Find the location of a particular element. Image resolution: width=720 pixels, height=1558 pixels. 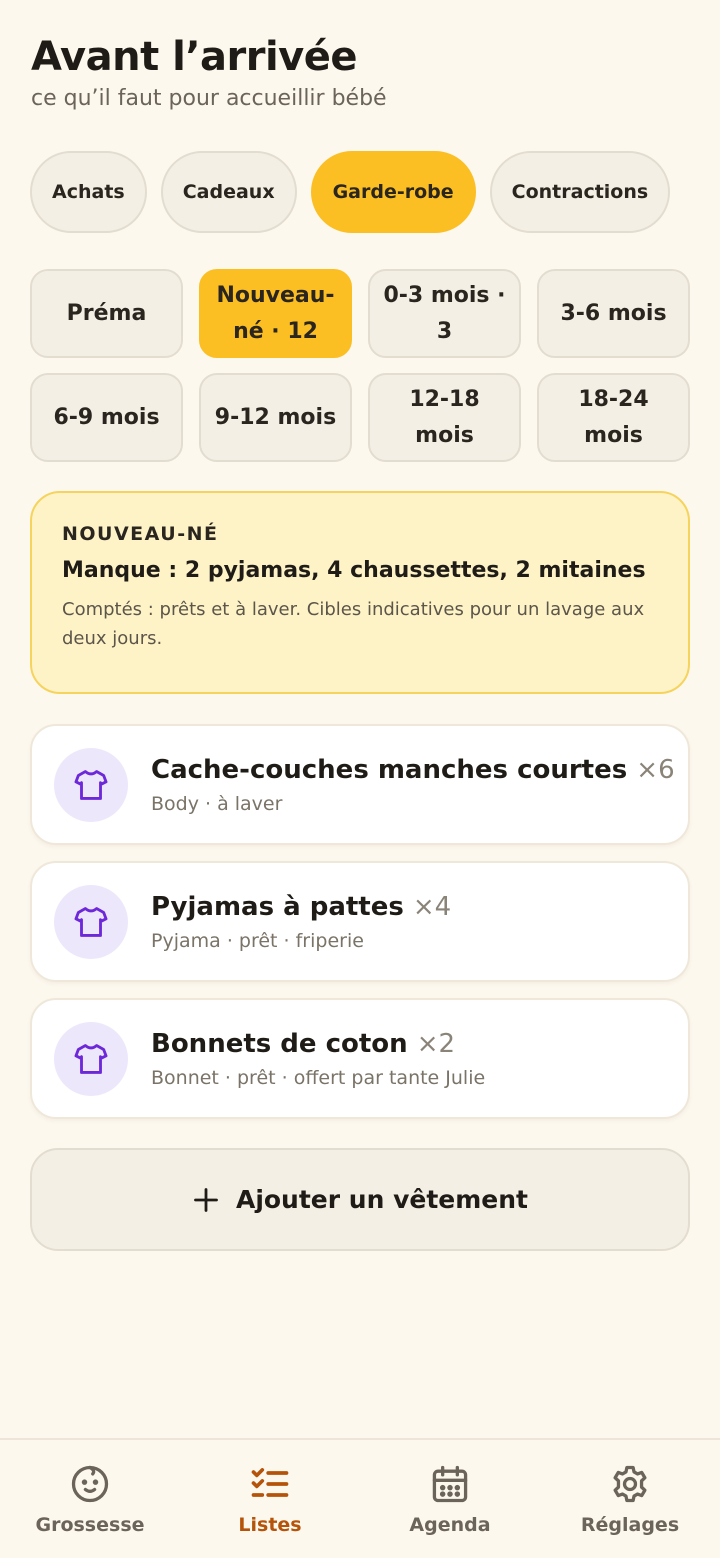

category-tabs: Achats Cadeaux Garde-robe Contractions is located at coordinates (350, 192).